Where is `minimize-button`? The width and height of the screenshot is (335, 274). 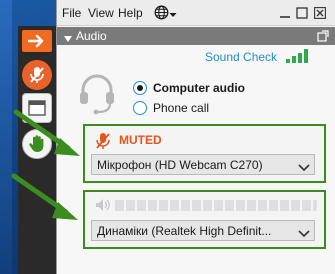 minimize-button is located at coordinates (285, 13).